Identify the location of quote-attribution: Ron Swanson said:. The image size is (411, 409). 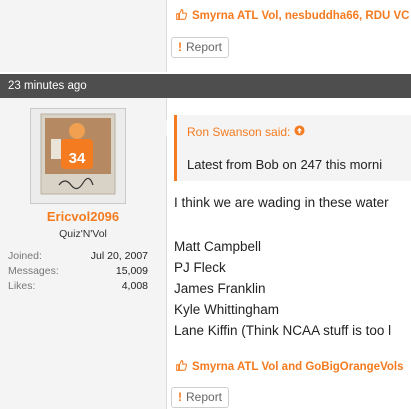
(246, 132).